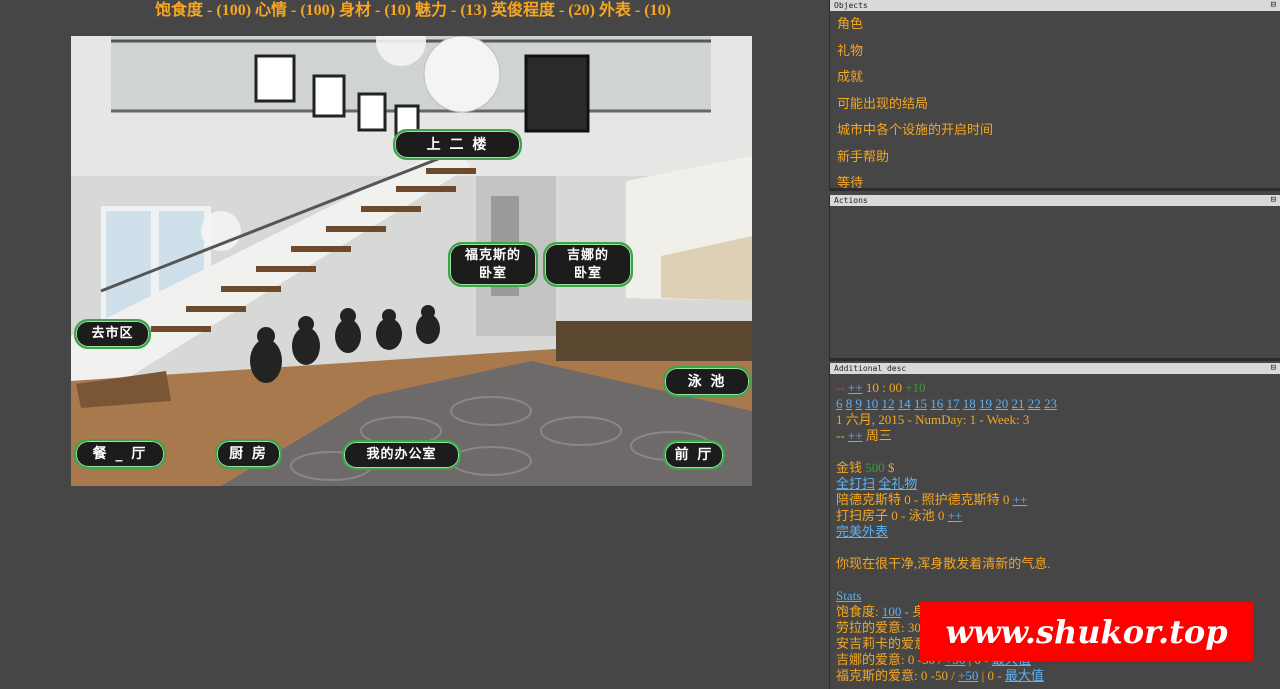 The image size is (1280, 689). What do you see at coordinates (1055, 200) in the screenshot?
I see `actions-panel-title: Actions ⊟` at bounding box center [1055, 200].